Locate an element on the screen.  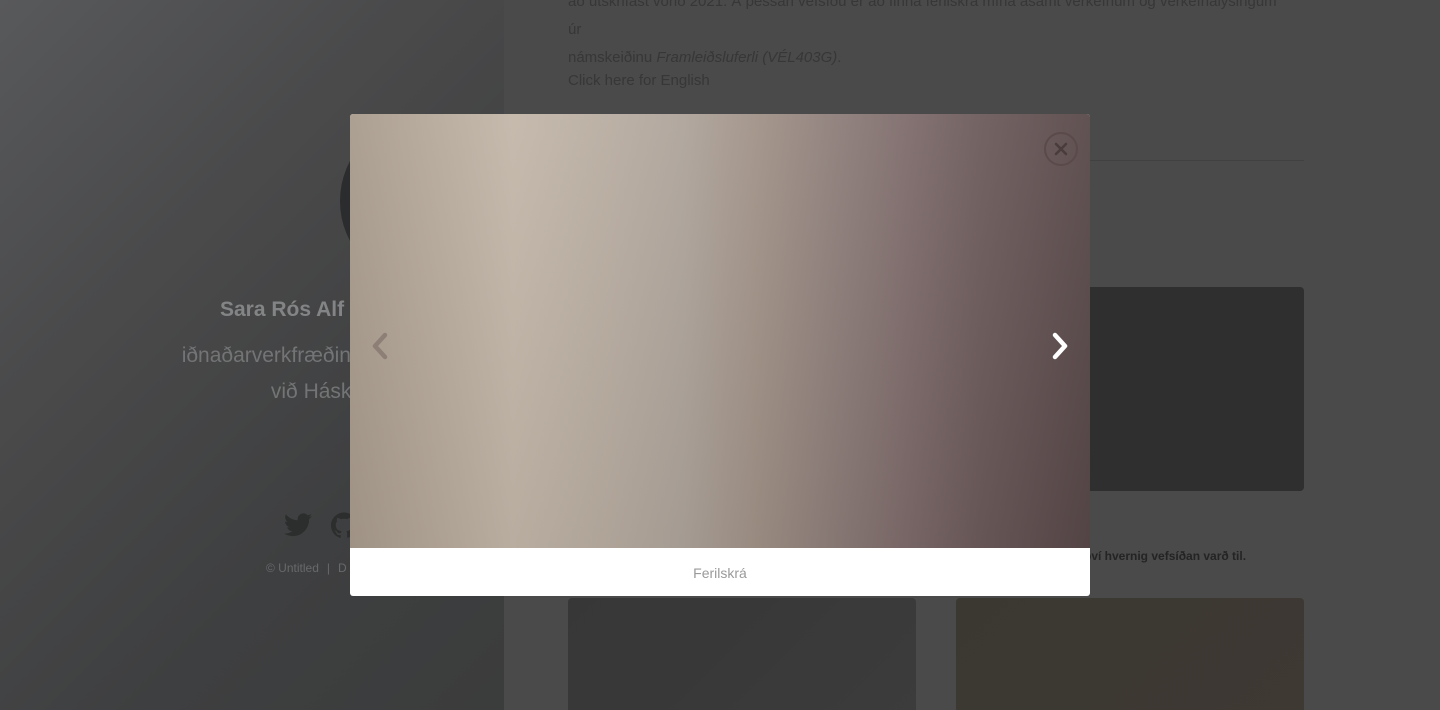
lightbox-caption: Ferilskrá is located at coordinates (720, 573).